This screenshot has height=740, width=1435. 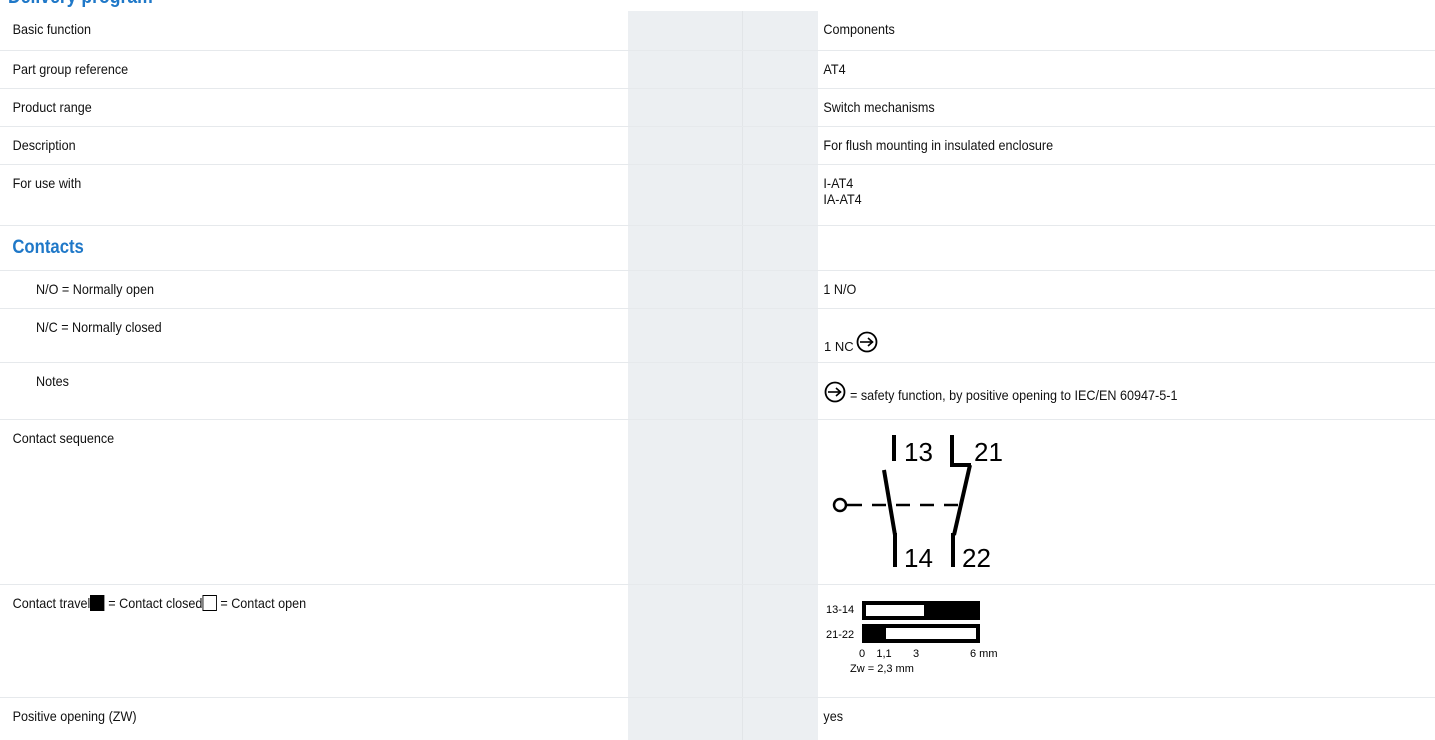 I want to click on row-value-positive-opening: yes, so click(x=833, y=715).